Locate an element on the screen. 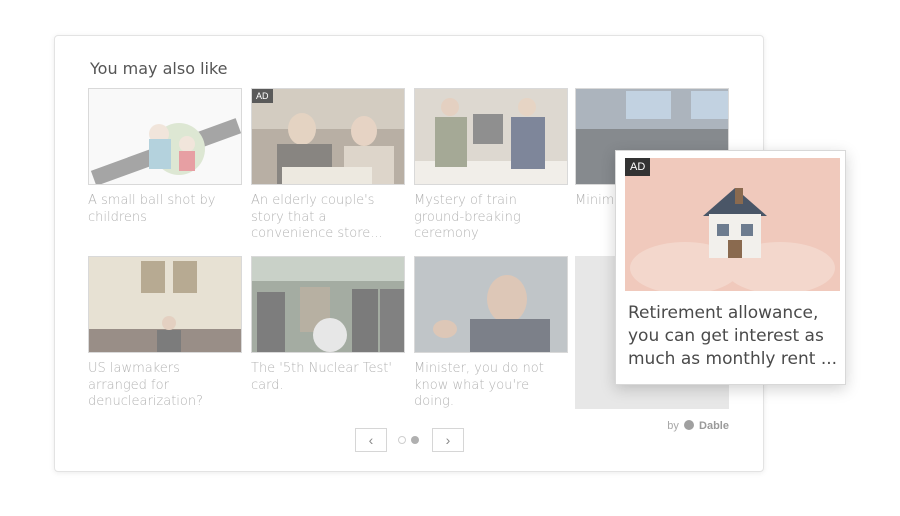  card-title: A small ball shot by childrens is located at coordinates (164, 209).